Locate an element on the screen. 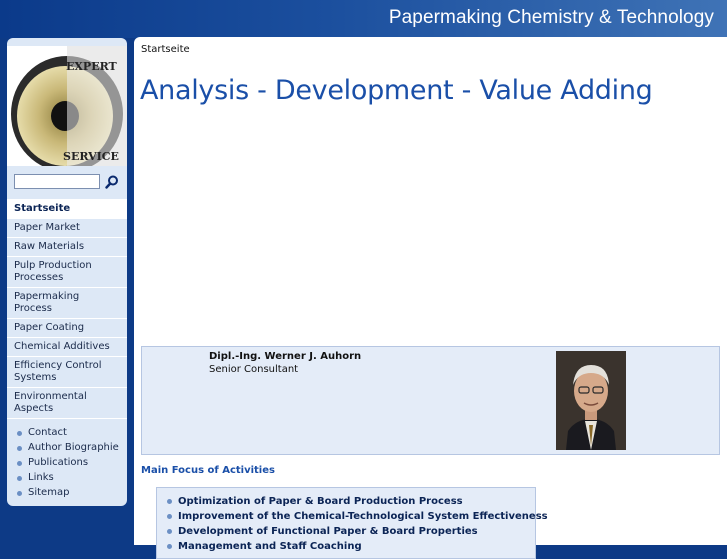 The width and height of the screenshot is (727, 559). link-label: Links is located at coordinates (41, 477).